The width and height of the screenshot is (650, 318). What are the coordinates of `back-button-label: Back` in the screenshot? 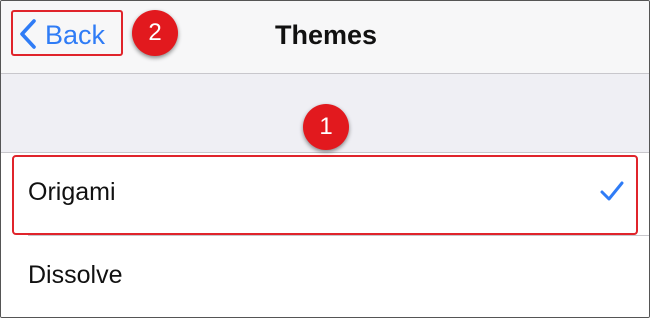 It's located at (75, 35).